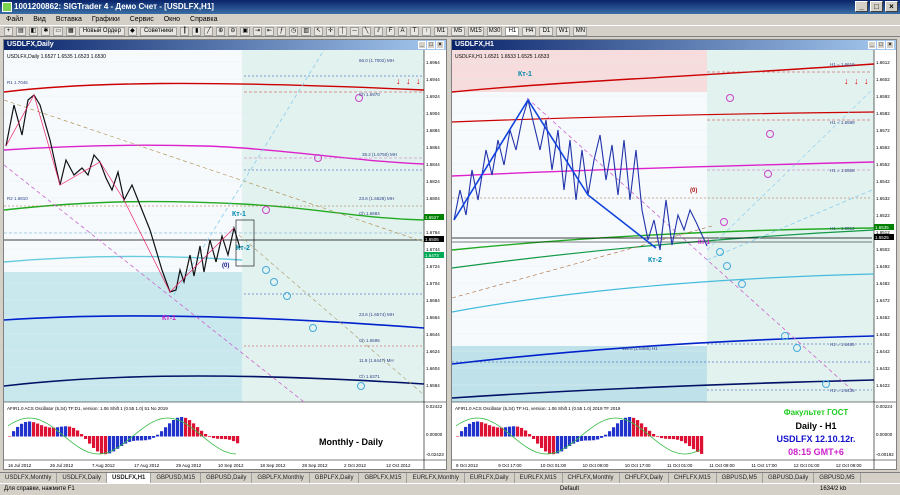 The image size is (900, 495). Describe the element at coordinates (539, 478) in the screenshot. I see `tab-chart: EURLFX,M15` at that location.